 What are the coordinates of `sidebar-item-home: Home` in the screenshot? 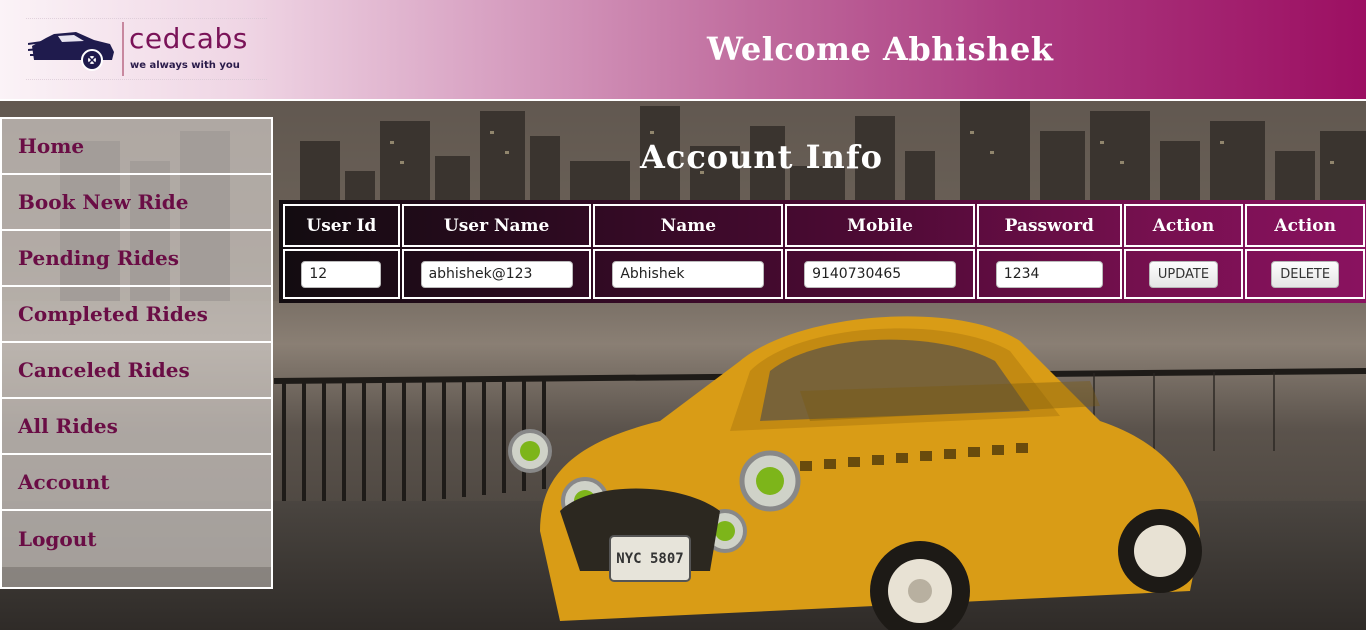 It's located at (136, 147).